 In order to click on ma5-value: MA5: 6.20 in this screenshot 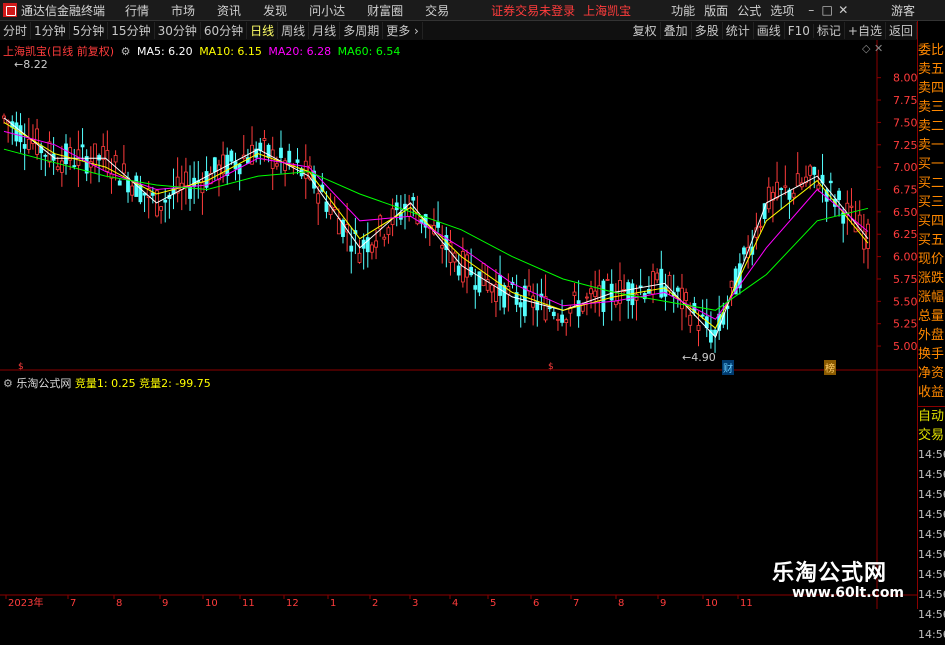, I will do `click(164, 51)`.